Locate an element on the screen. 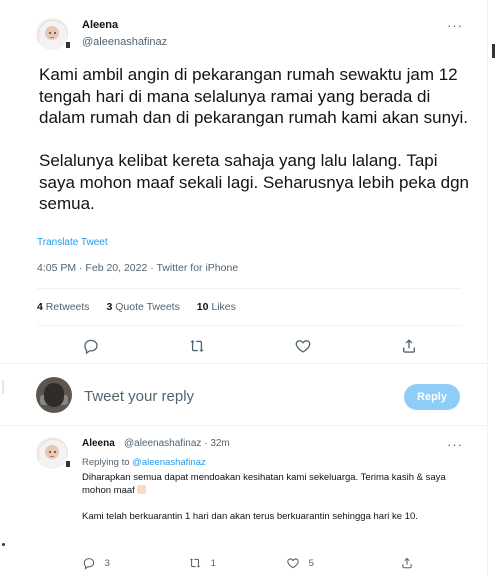  author-name: Aleena is located at coordinates (100, 25).